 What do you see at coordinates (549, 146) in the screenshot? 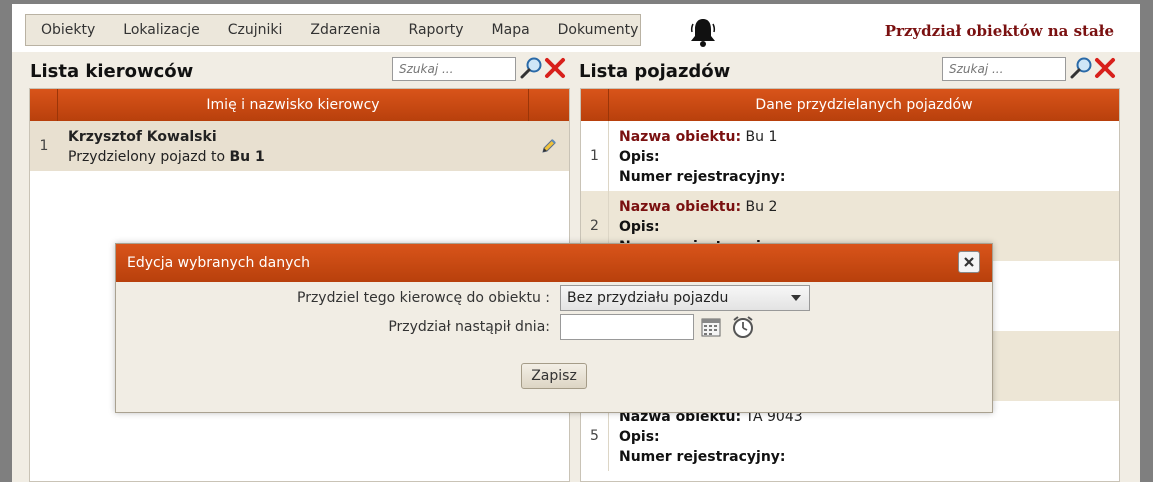
I see `pencil-icon` at bounding box center [549, 146].